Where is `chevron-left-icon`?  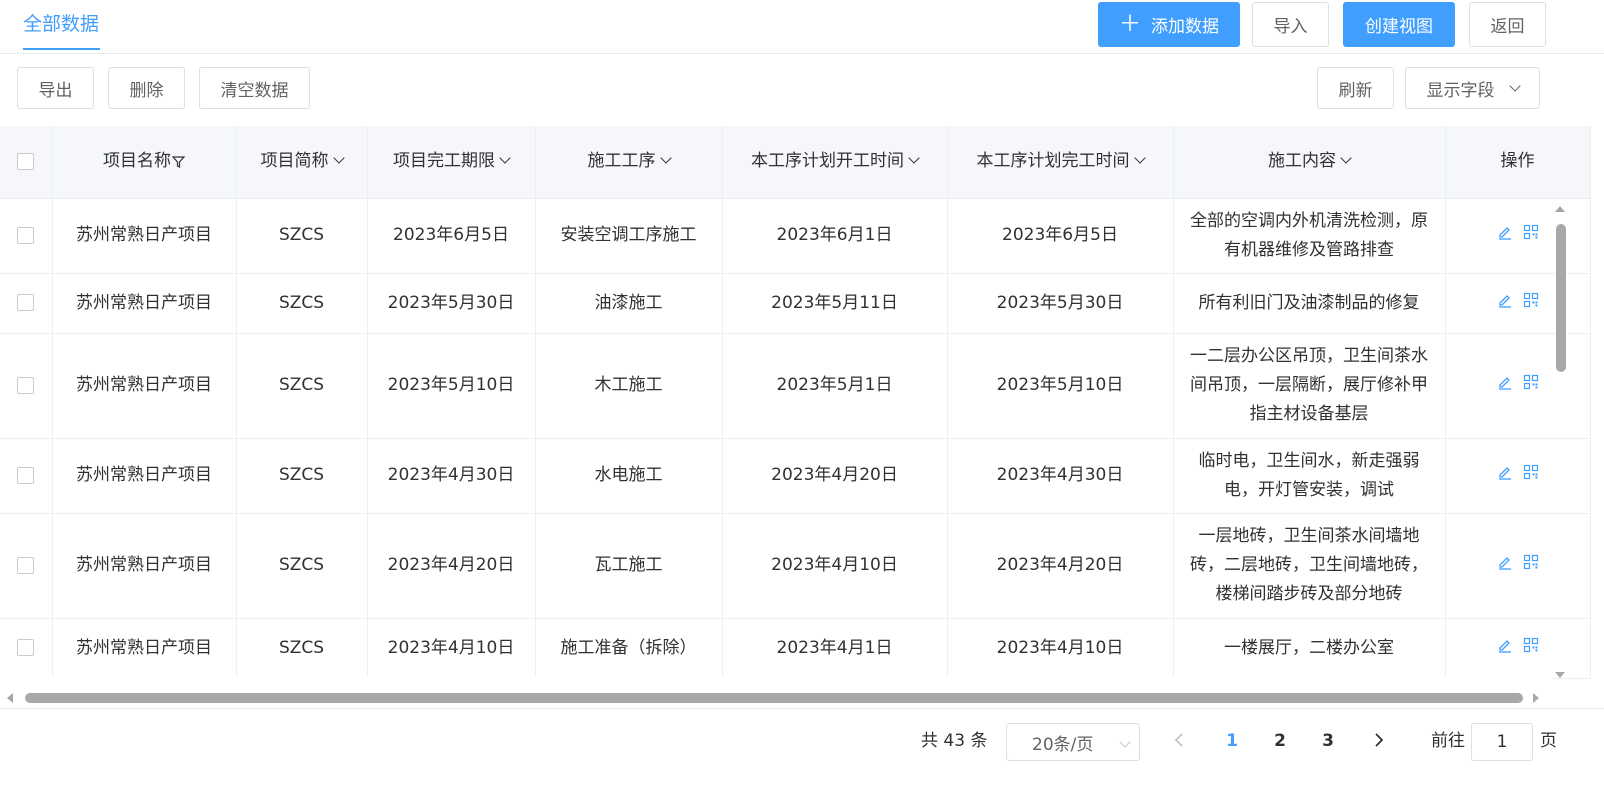 chevron-left-icon is located at coordinates (1179, 740).